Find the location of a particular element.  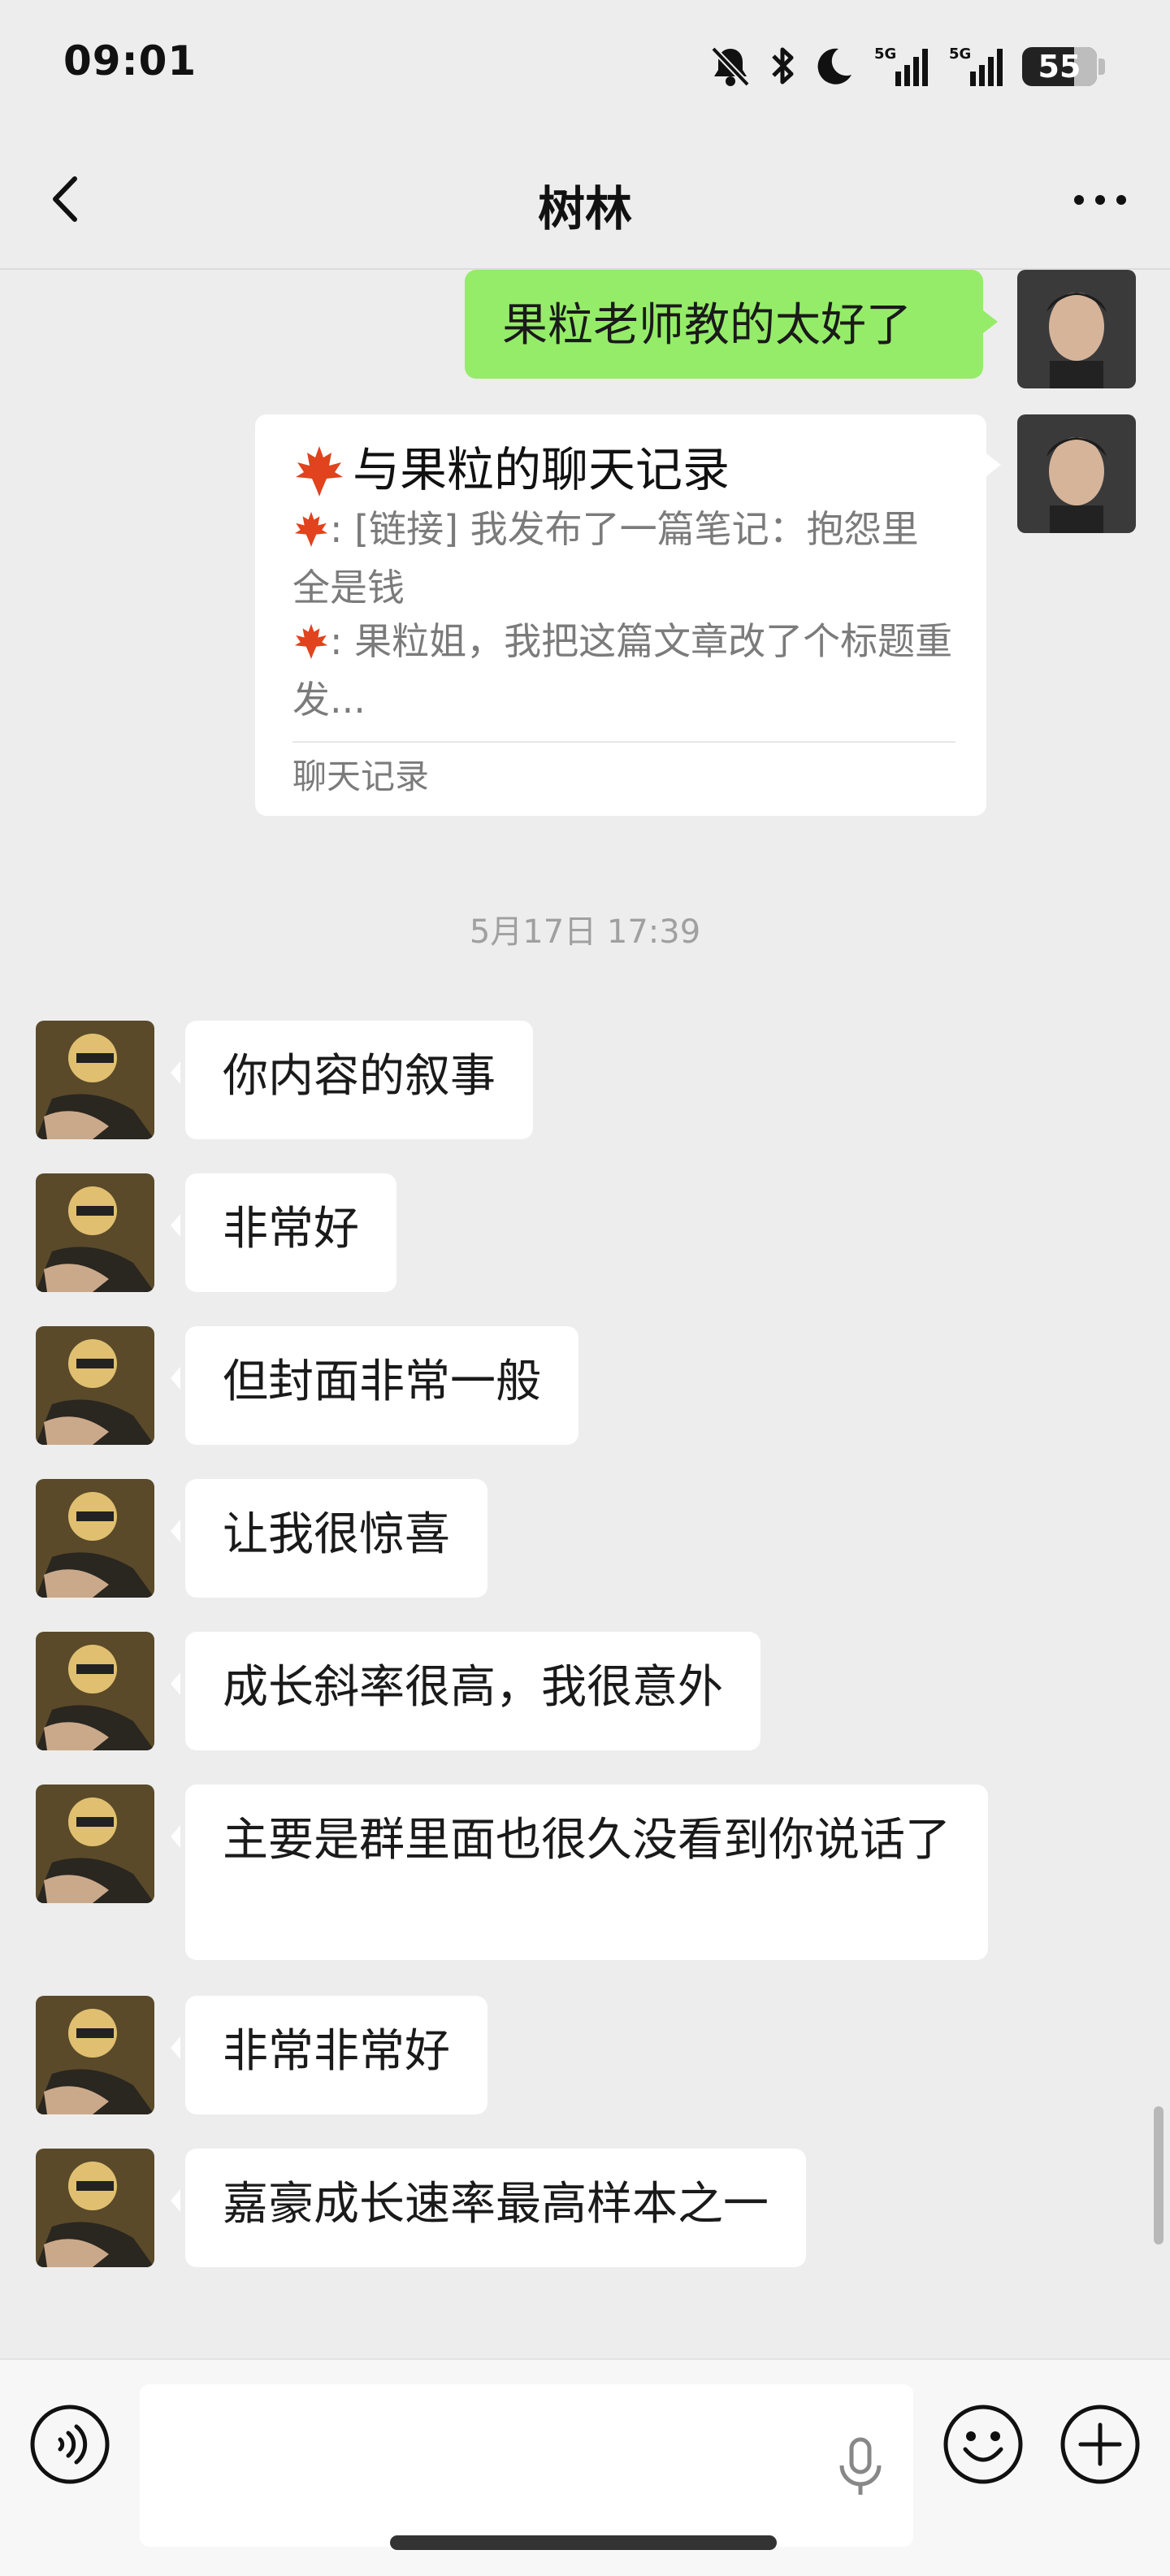

more-button is located at coordinates (1100, 200).